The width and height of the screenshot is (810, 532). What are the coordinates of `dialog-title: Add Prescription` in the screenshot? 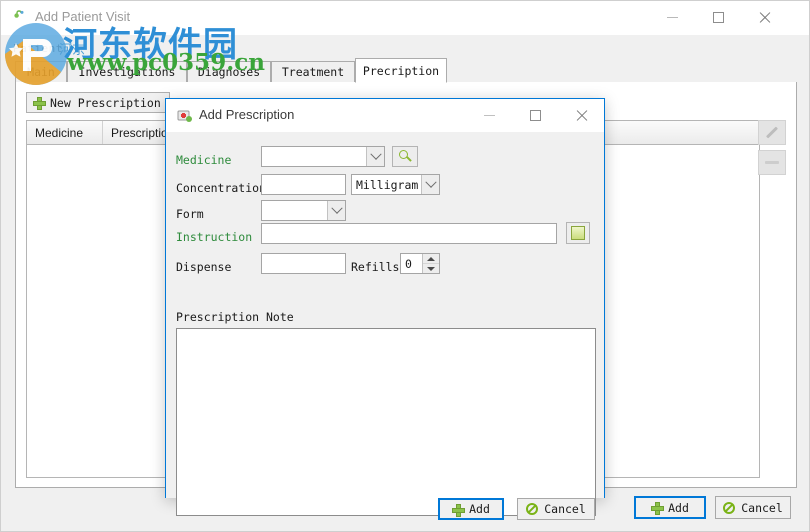 It's located at (247, 114).